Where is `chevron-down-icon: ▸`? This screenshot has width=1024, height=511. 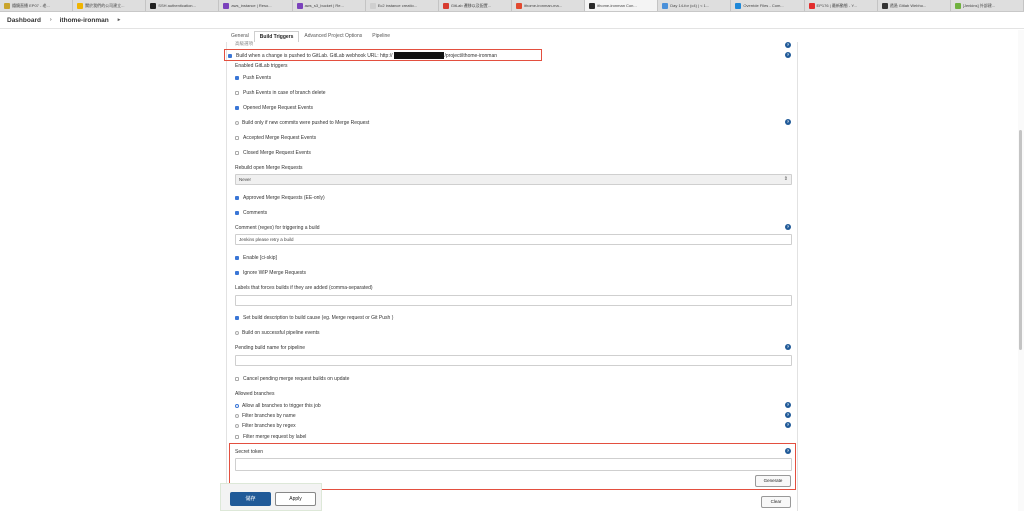
chevron-down-icon: ▸ is located at coordinates (119, 20).